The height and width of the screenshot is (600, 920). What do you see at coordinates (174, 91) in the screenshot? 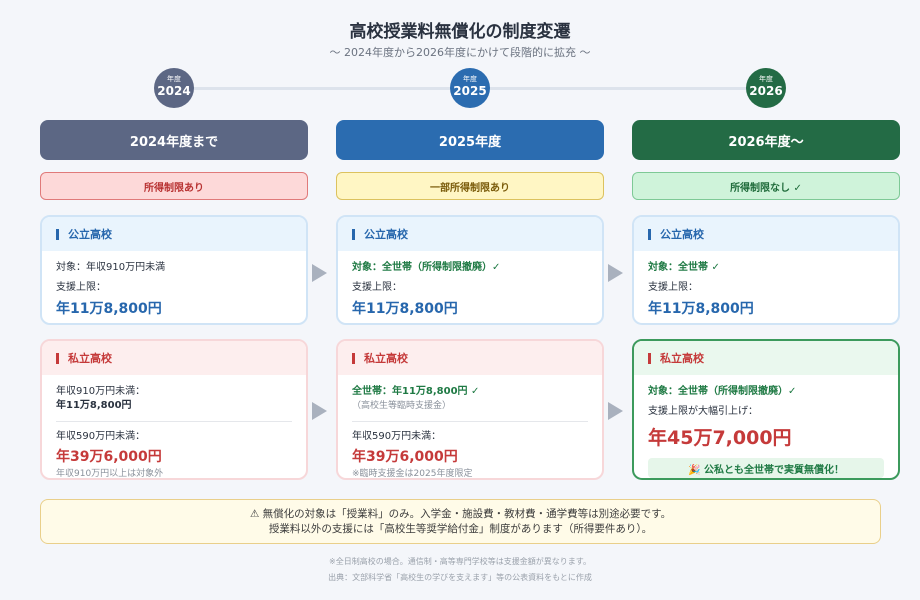
I see `timeline-marker-year: 2024` at bounding box center [174, 91].